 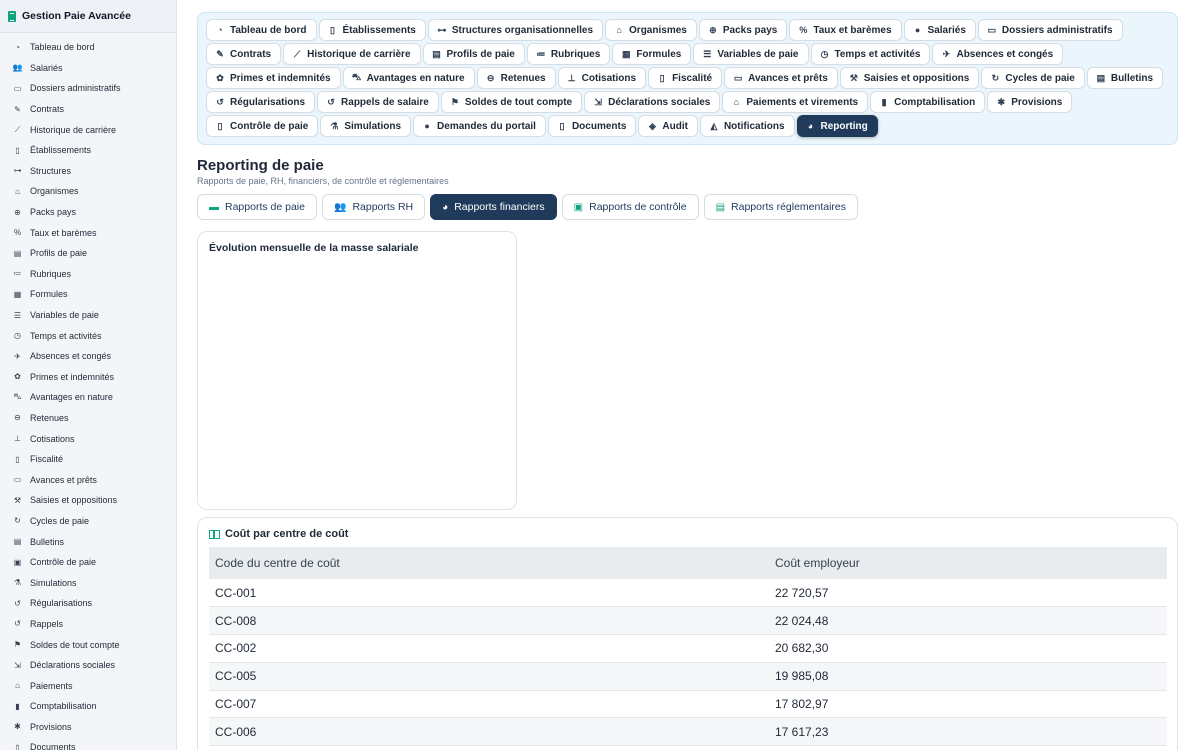 I want to click on app-brand: Gestion Paie Avancée, so click(x=88, y=16).